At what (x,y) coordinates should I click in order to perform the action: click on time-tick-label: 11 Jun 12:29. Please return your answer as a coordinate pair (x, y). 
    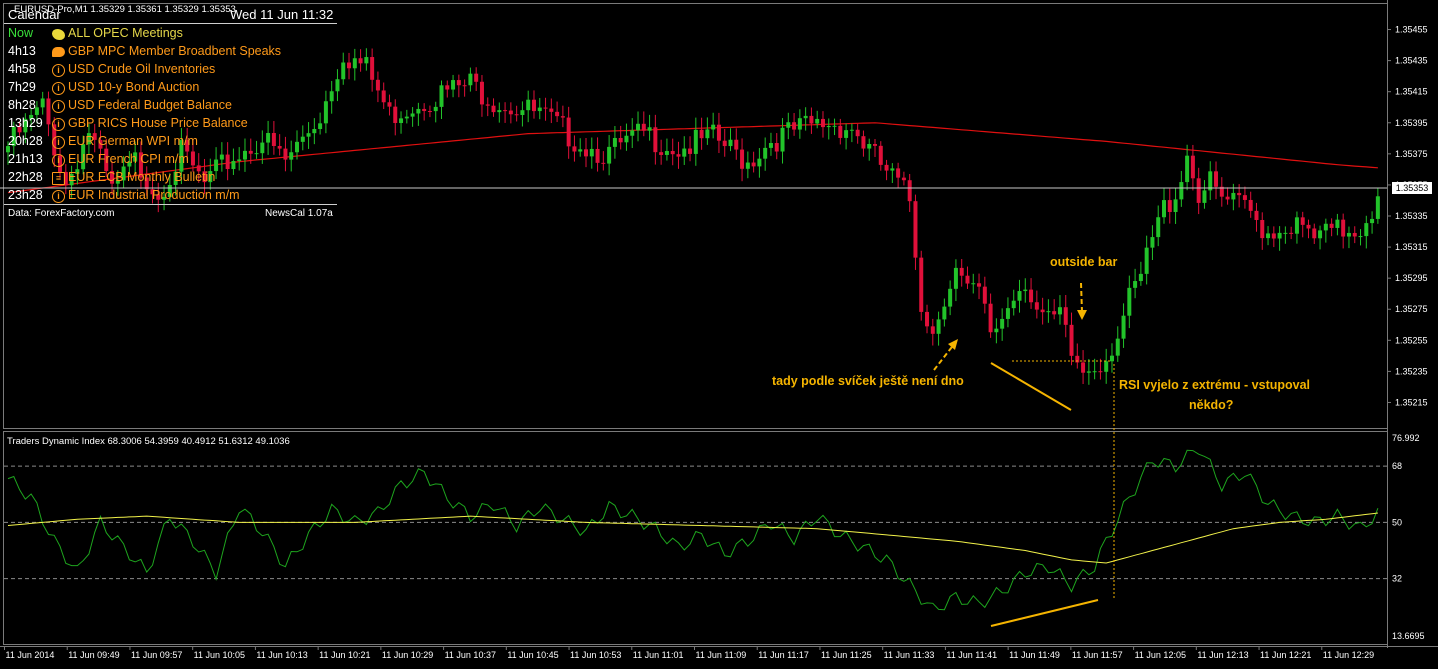
    Looking at the image, I should click on (1348, 655).